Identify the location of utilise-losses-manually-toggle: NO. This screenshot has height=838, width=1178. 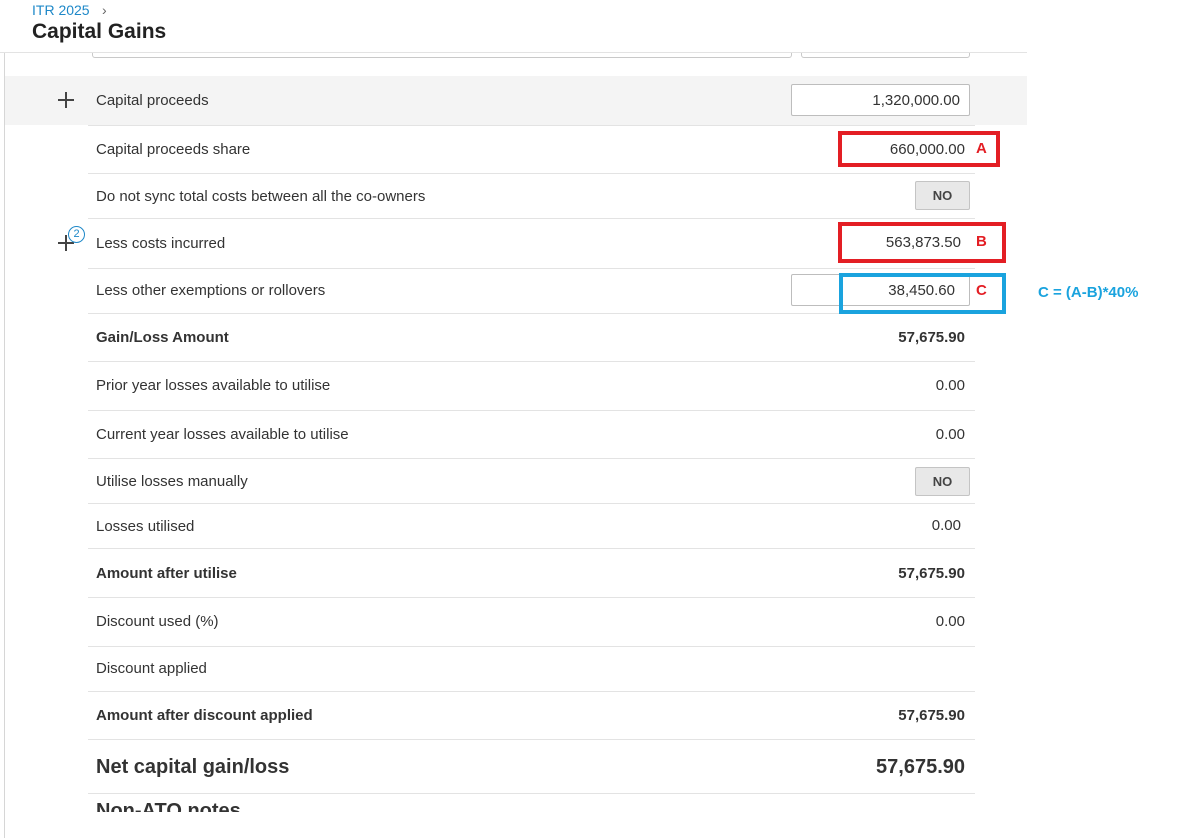
(942, 481).